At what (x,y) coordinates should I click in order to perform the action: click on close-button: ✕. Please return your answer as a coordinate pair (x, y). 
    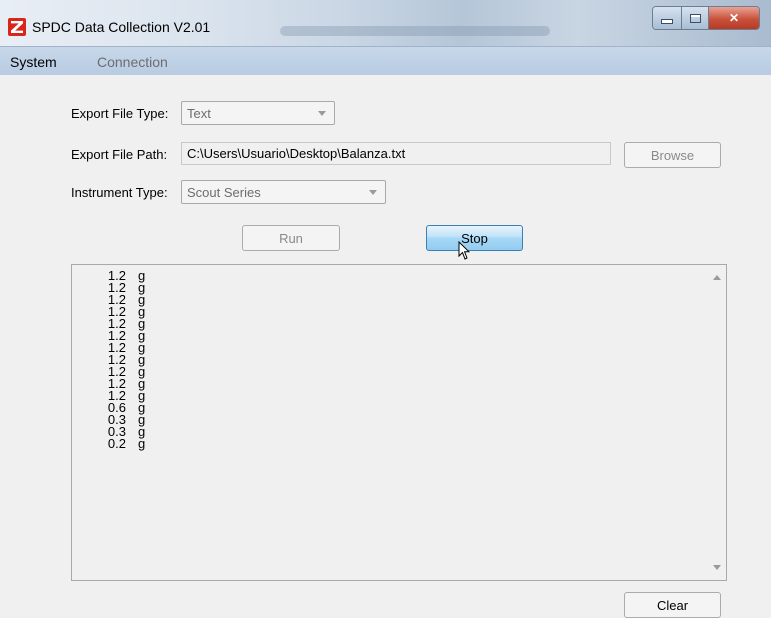
    Looking at the image, I should click on (734, 18).